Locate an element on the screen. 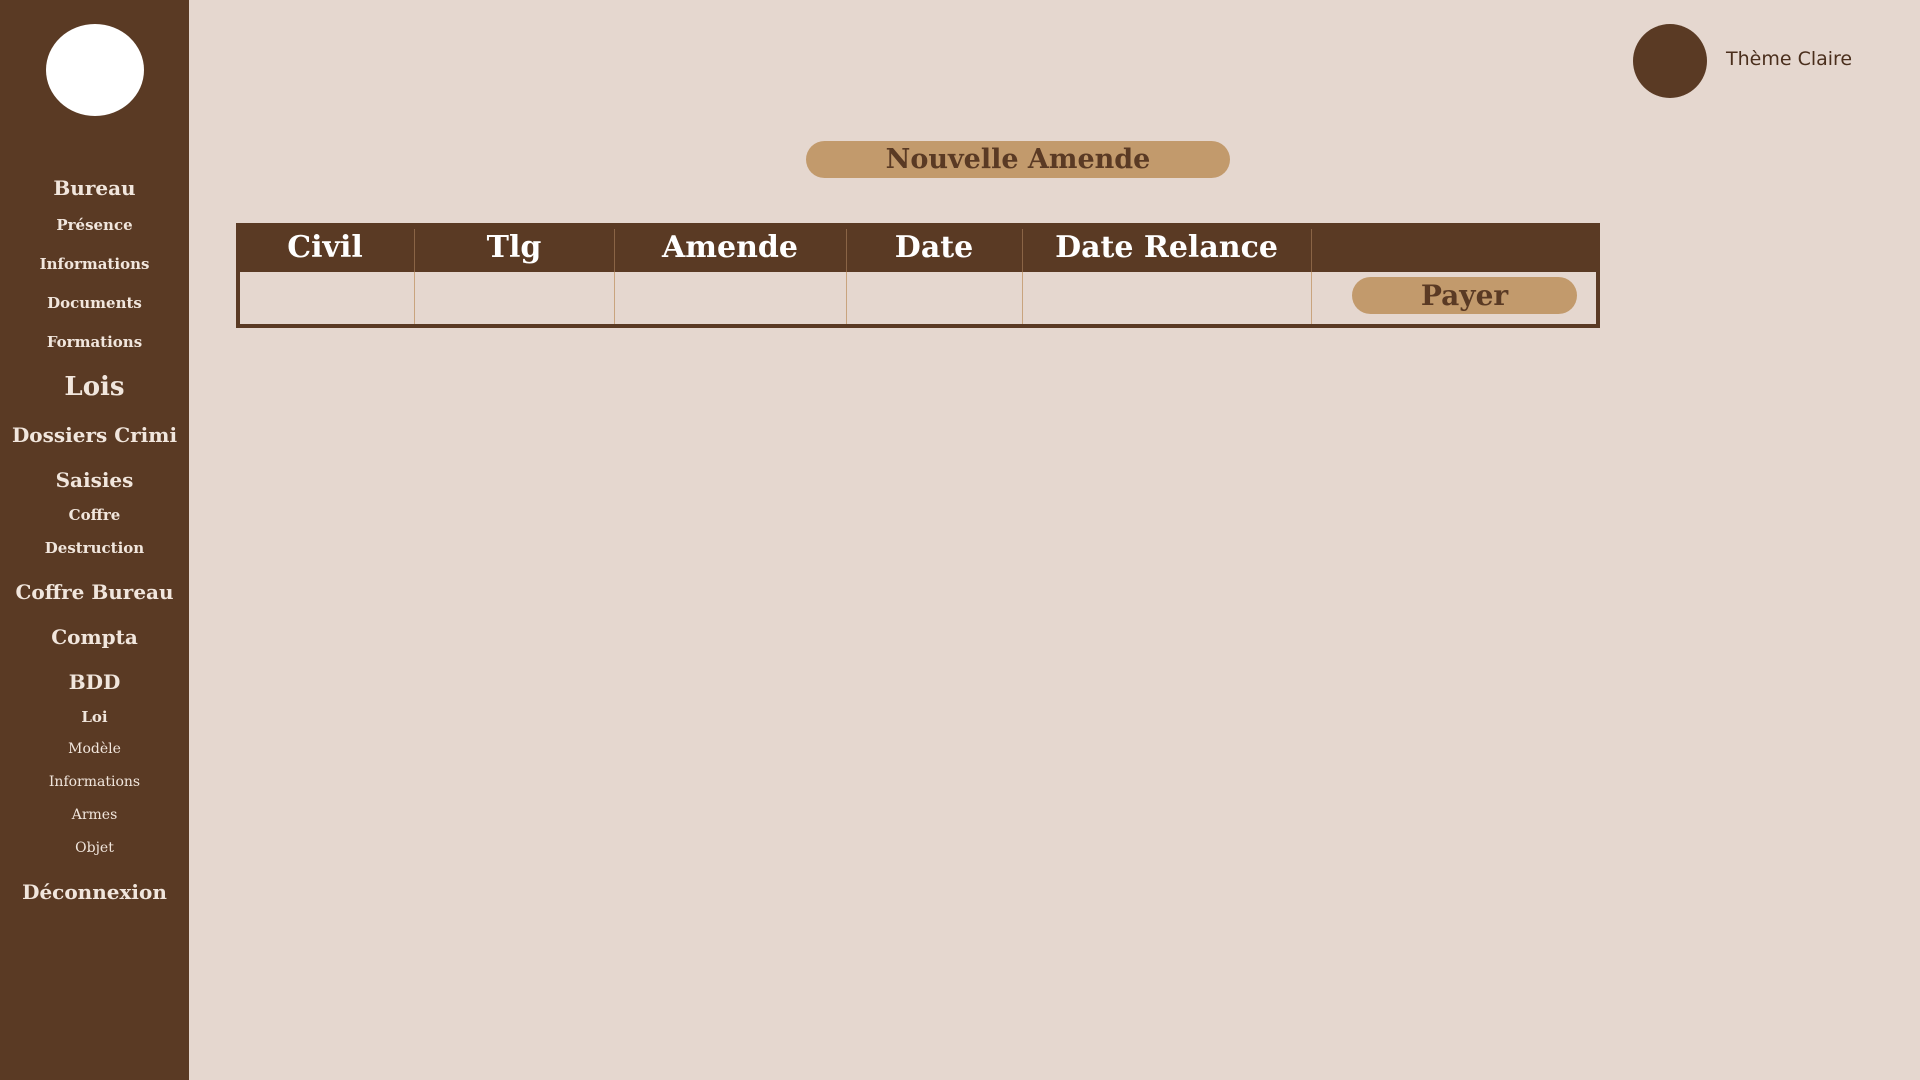  sidebar-item-coffre-bureau: Coffre Bureau is located at coordinates (94, 592).